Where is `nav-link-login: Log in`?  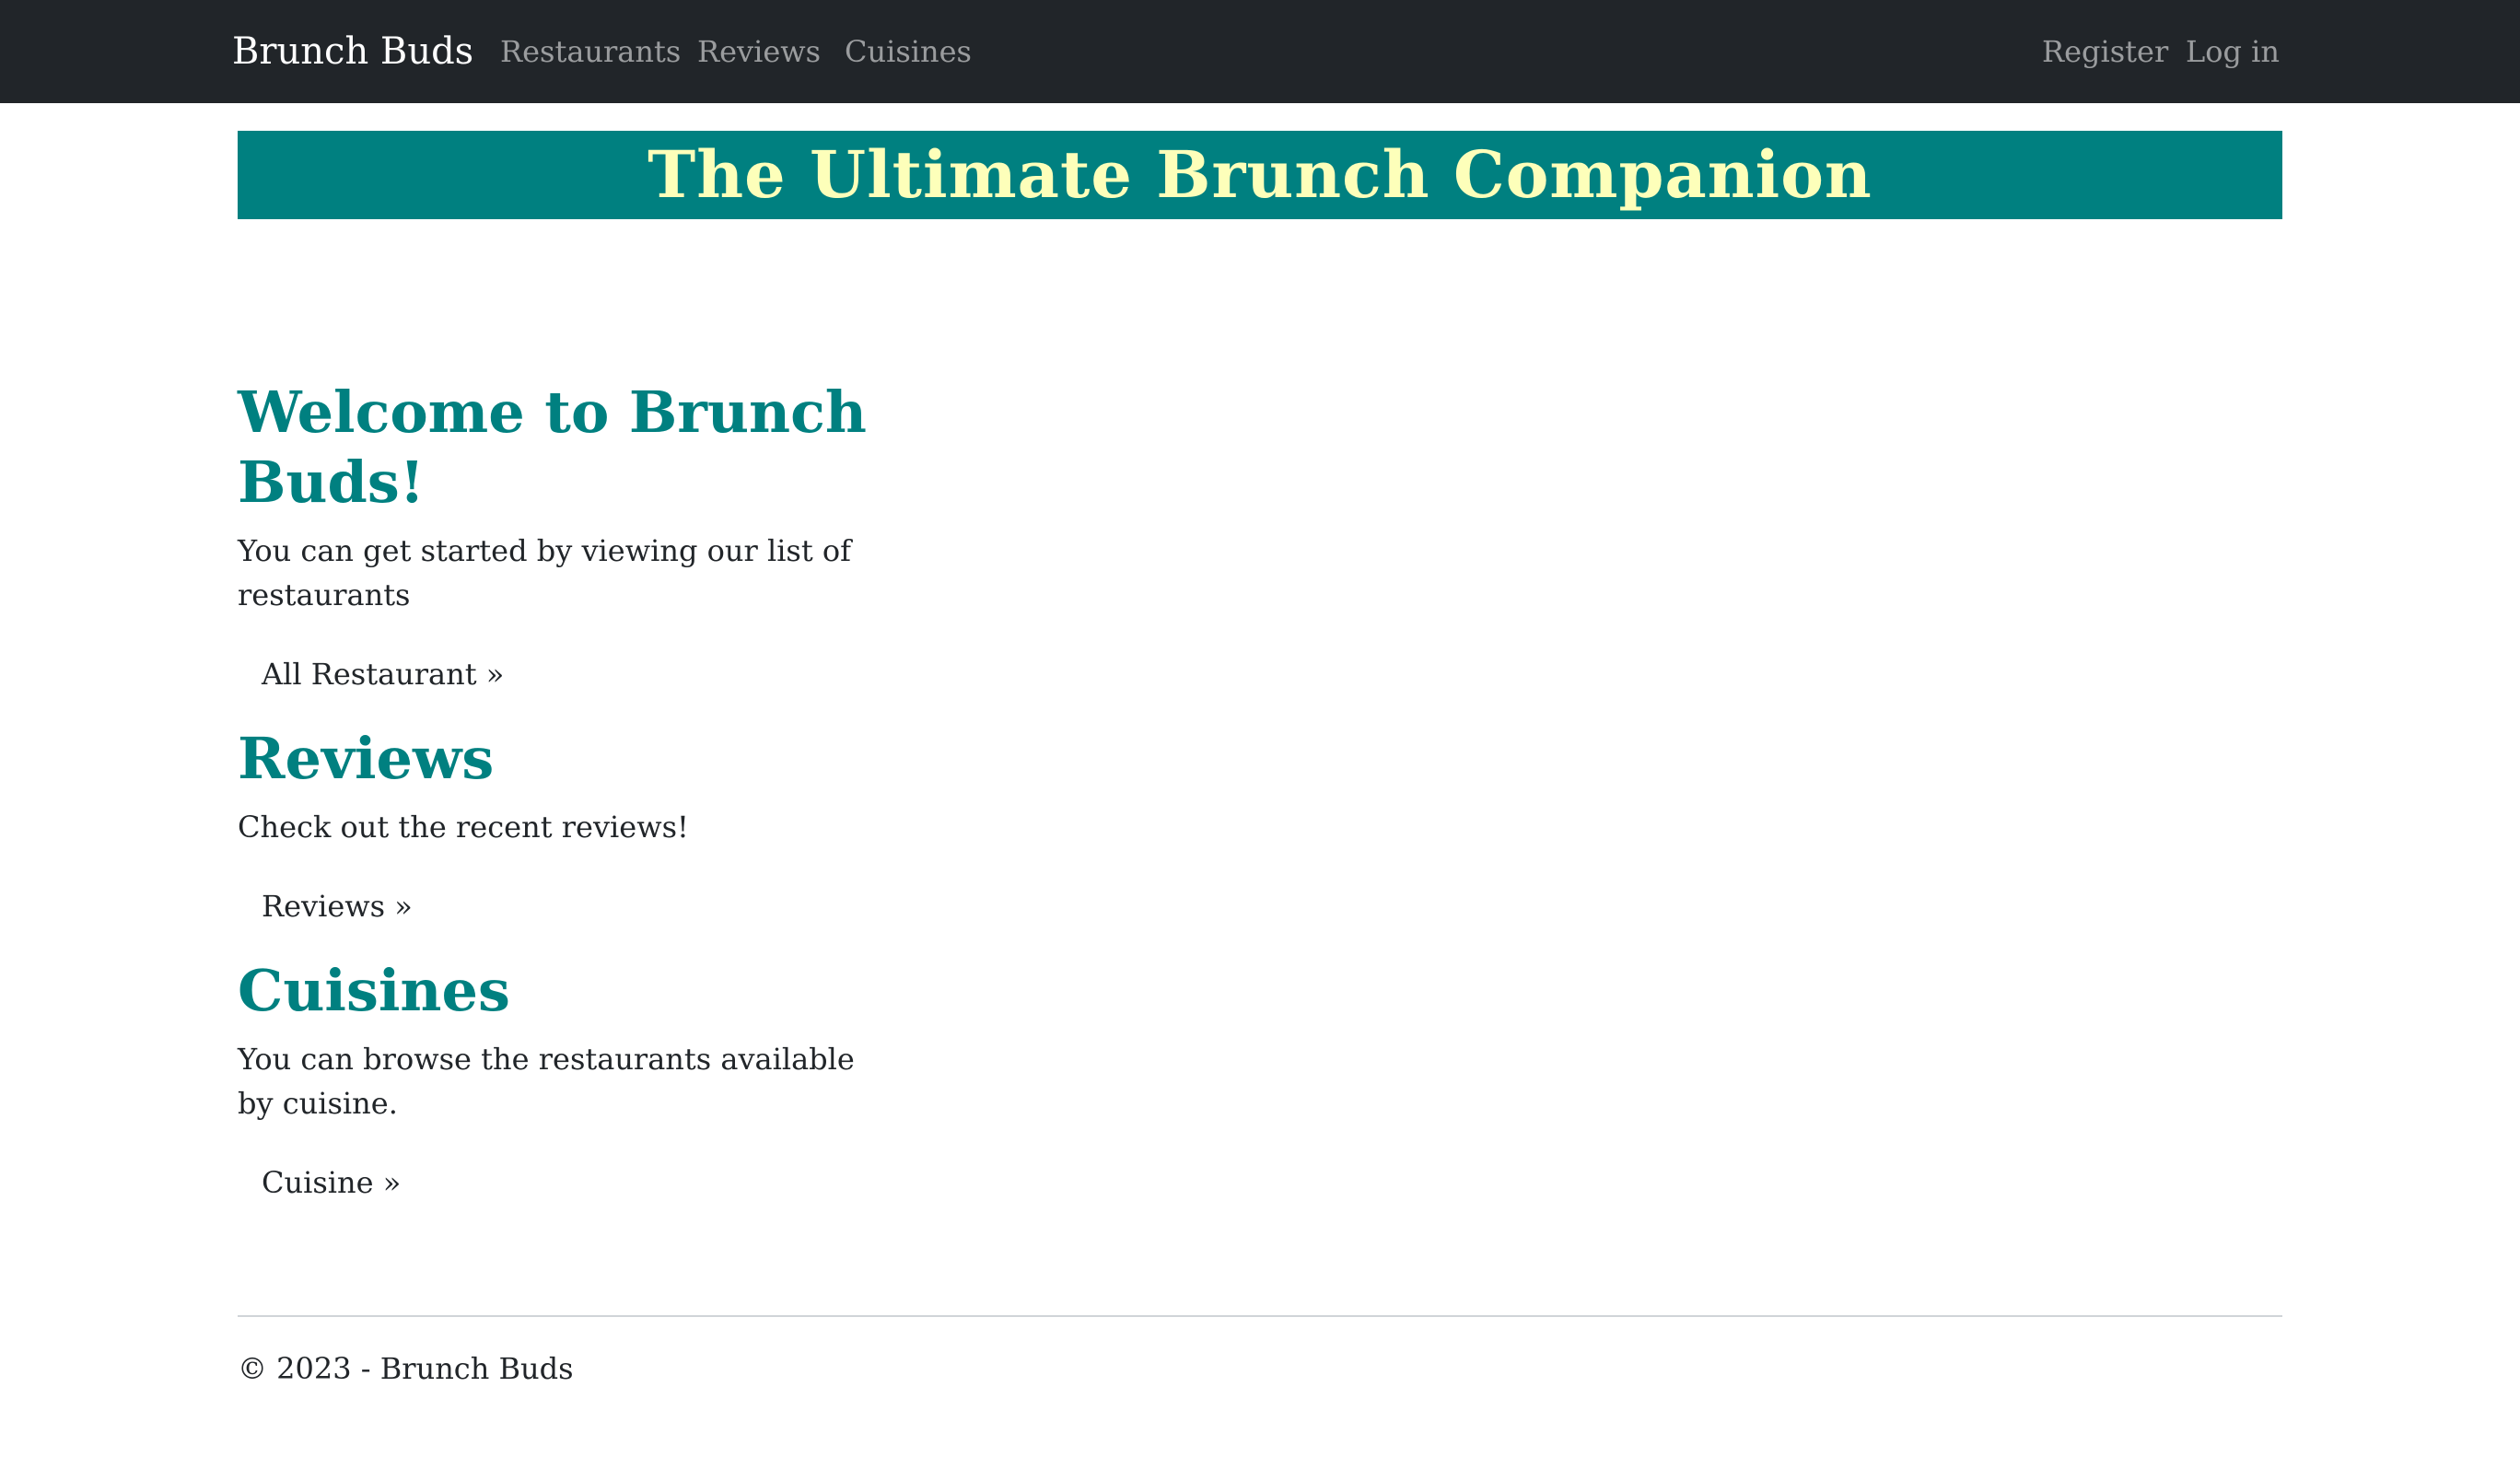 nav-link-login: Log in is located at coordinates (2233, 51).